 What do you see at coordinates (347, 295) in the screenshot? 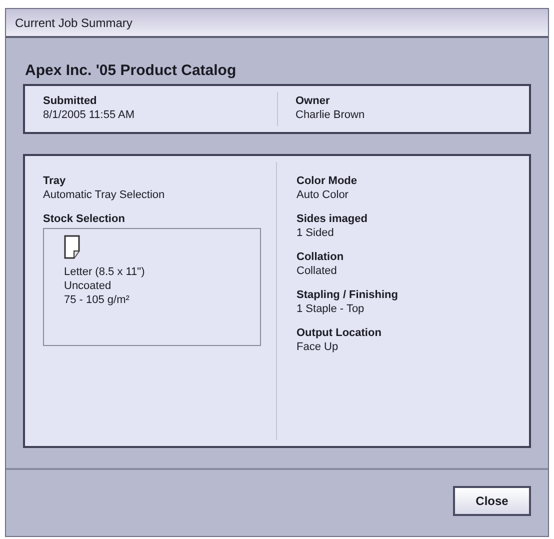
I see `field-label: Stapling / Finishing` at bounding box center [347, 295].